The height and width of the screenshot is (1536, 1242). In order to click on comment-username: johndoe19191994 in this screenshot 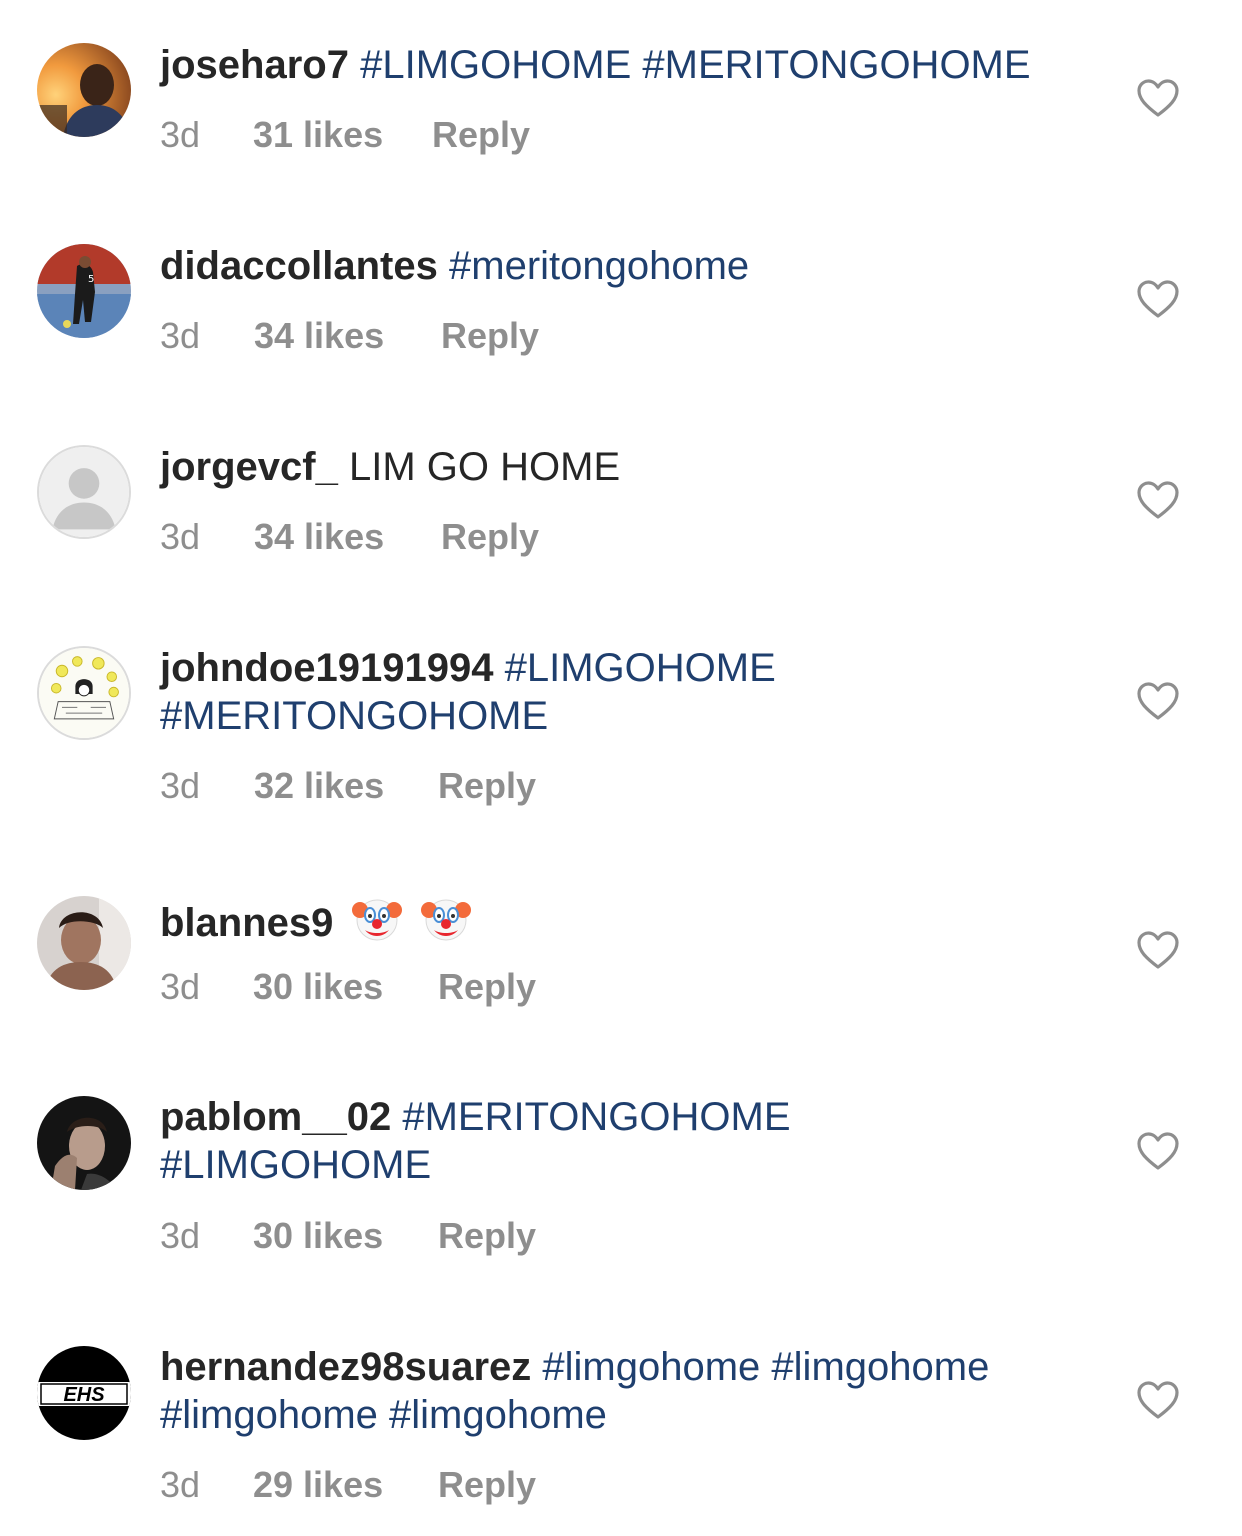, I will do `click(327, 668)`.